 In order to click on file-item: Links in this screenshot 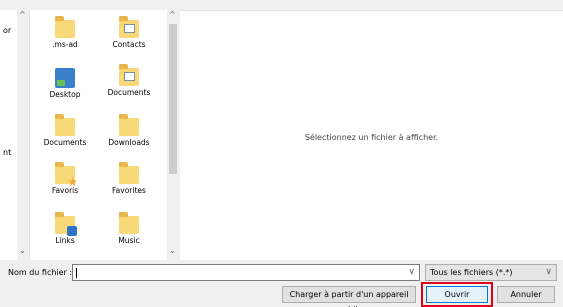, I will do `click(65, 228)`.